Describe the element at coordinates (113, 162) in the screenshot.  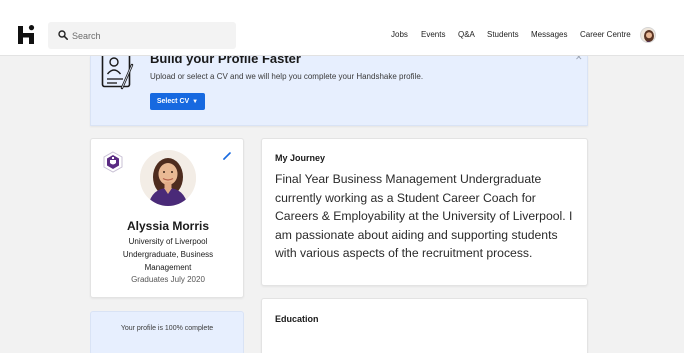
I see `university-crest-icon` at that location.